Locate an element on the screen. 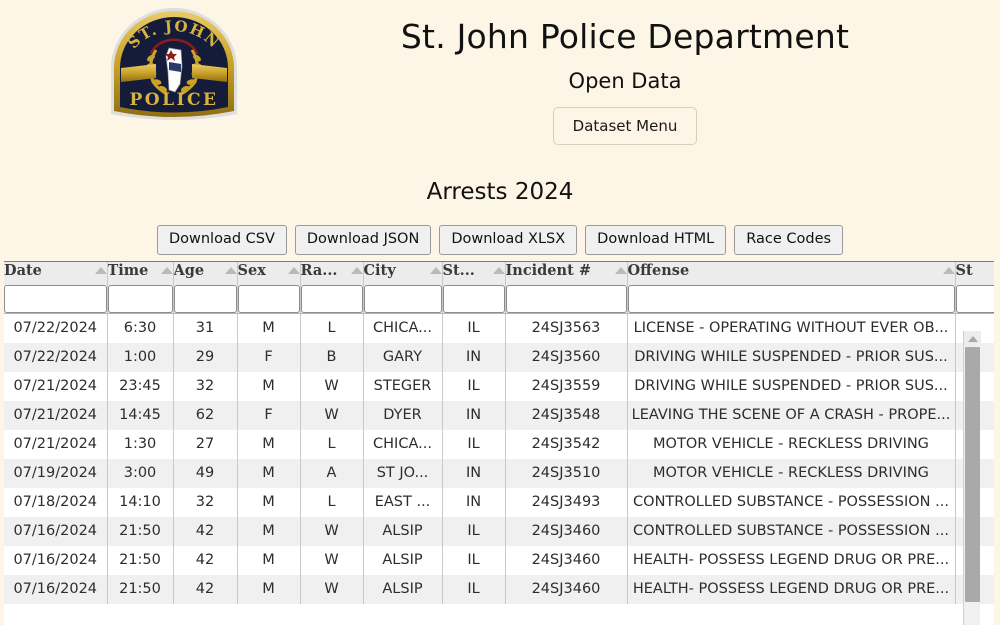 The image size is (1000, 625). cell-age: 27 is located at coordinates (205, 444).